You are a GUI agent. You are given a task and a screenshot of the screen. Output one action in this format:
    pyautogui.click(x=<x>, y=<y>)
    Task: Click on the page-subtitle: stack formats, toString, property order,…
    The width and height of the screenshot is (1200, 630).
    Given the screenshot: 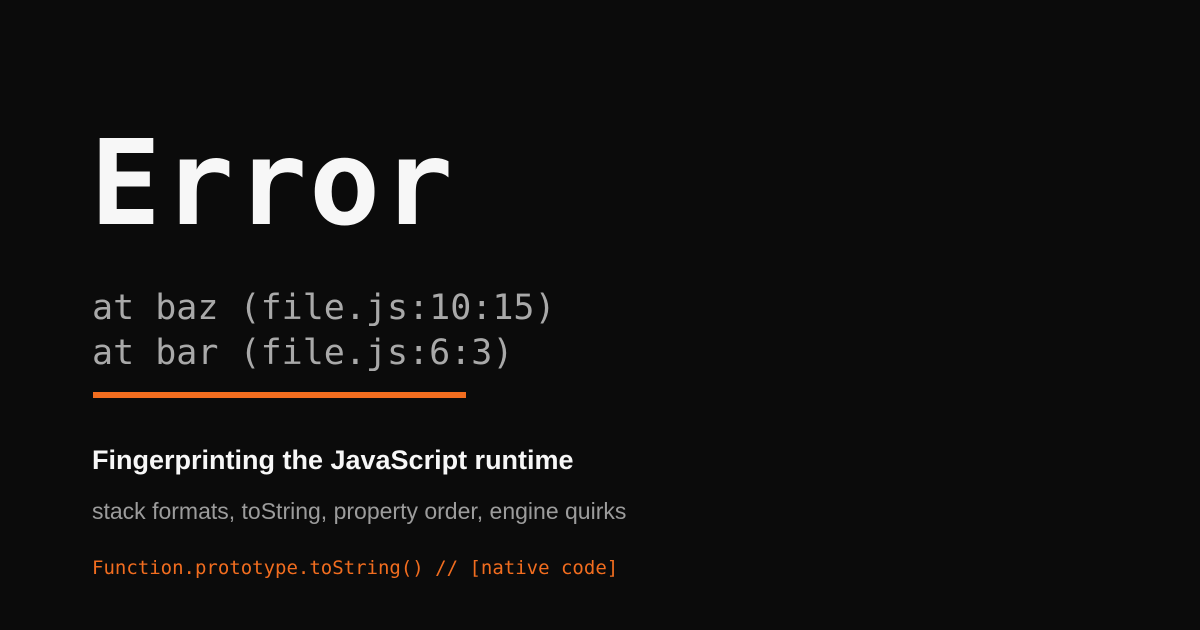 What is the action you would take?
    pyautogui.click(x=359, y=511)
    